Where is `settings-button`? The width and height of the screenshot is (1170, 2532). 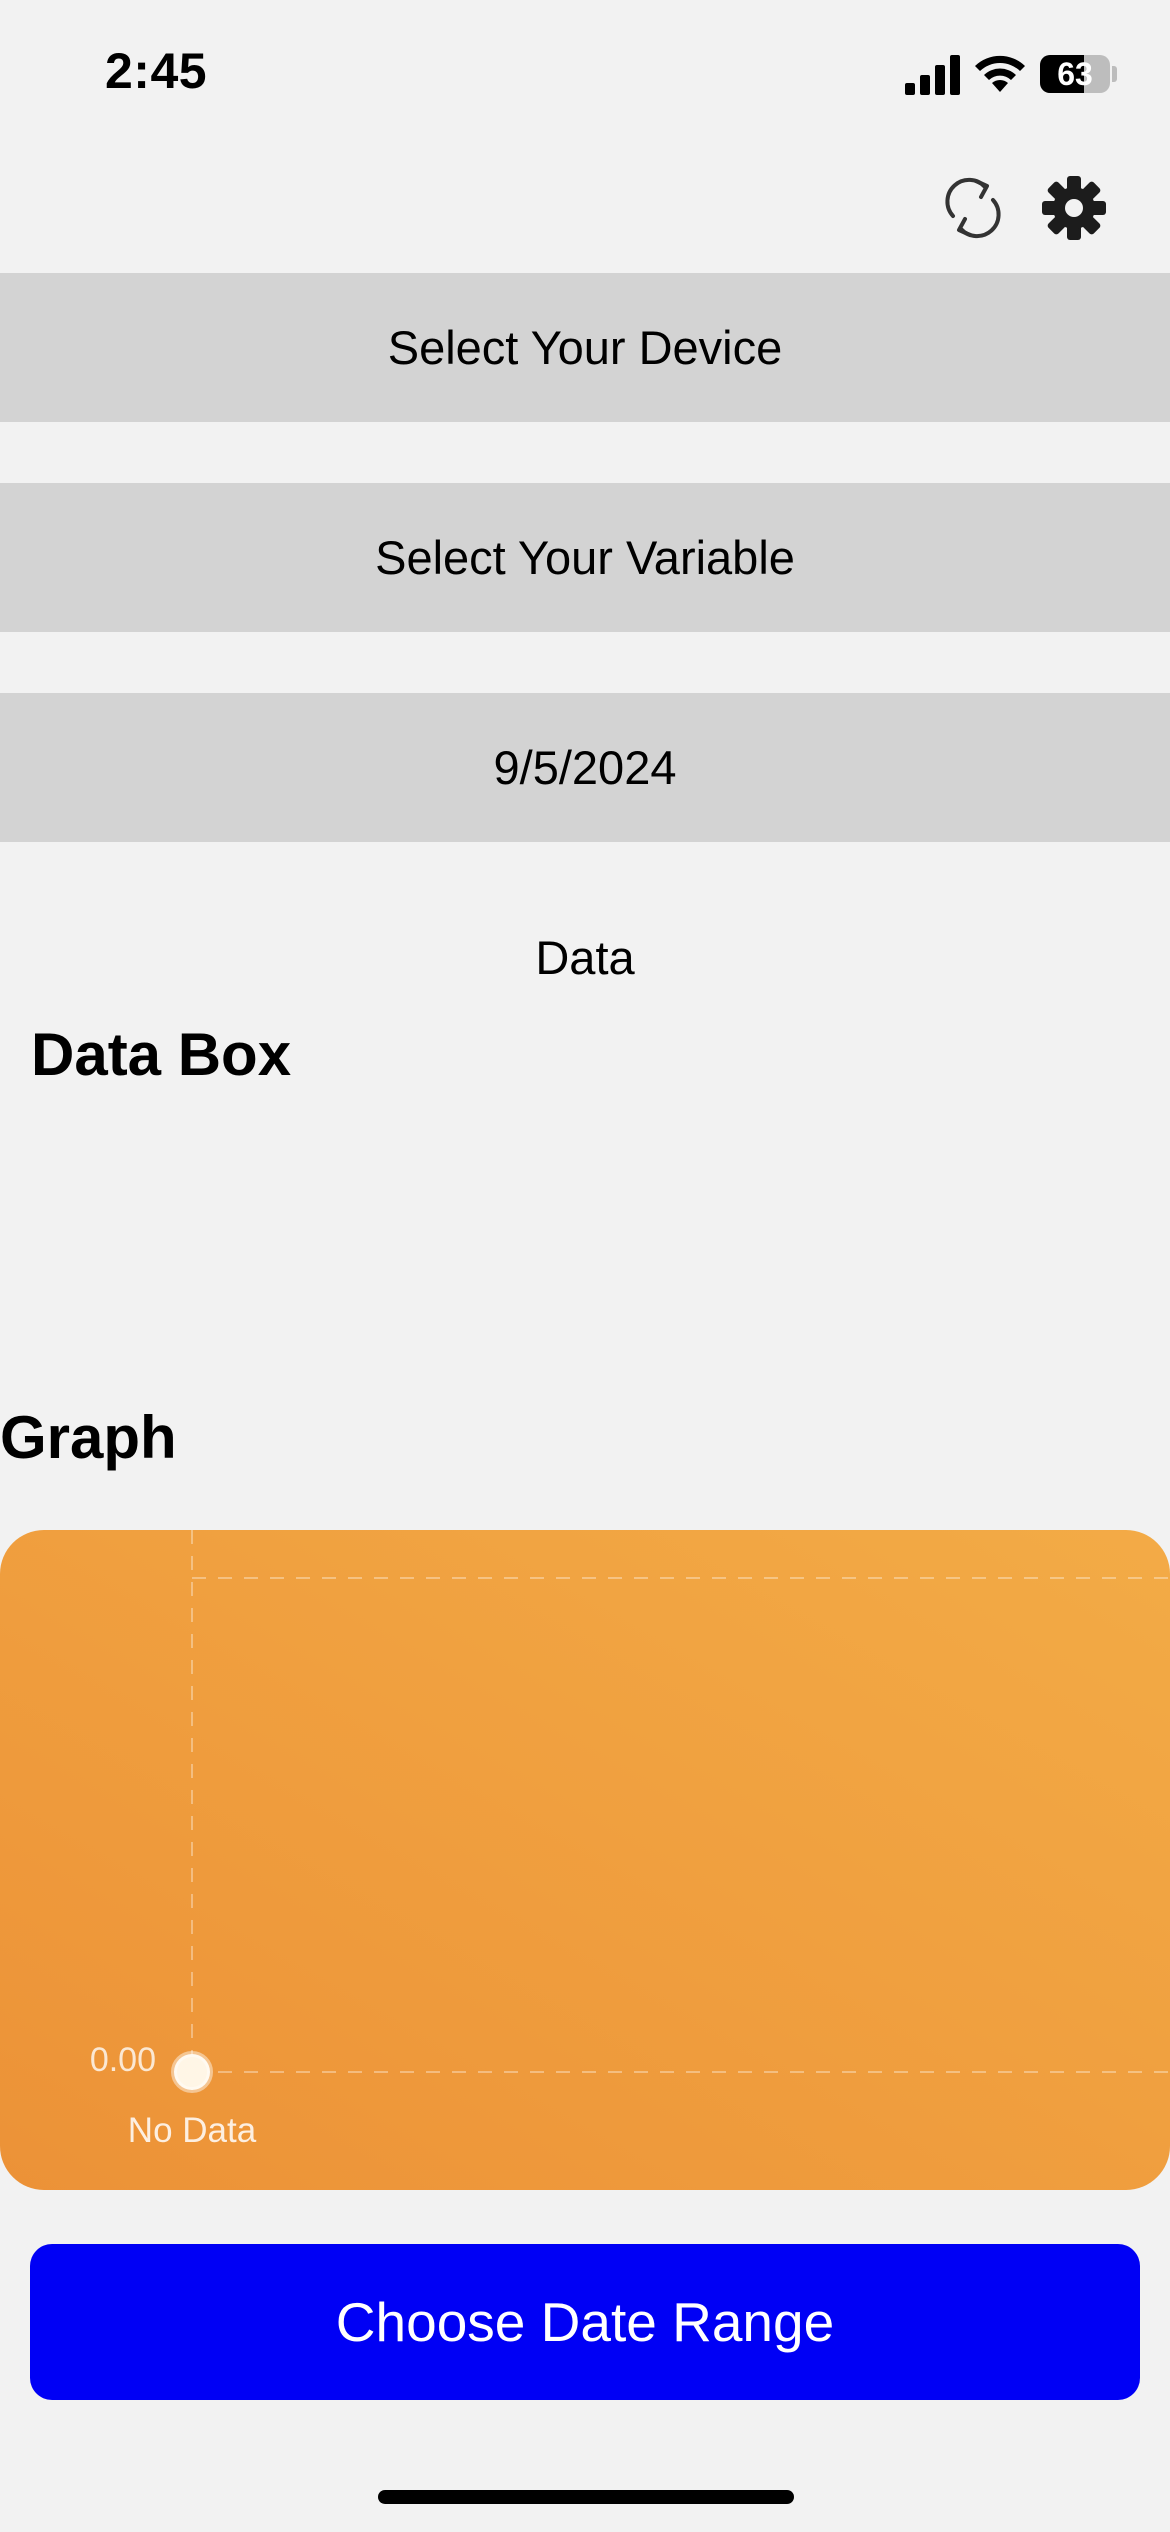 settings-button is located at coordinates (1074, 208).